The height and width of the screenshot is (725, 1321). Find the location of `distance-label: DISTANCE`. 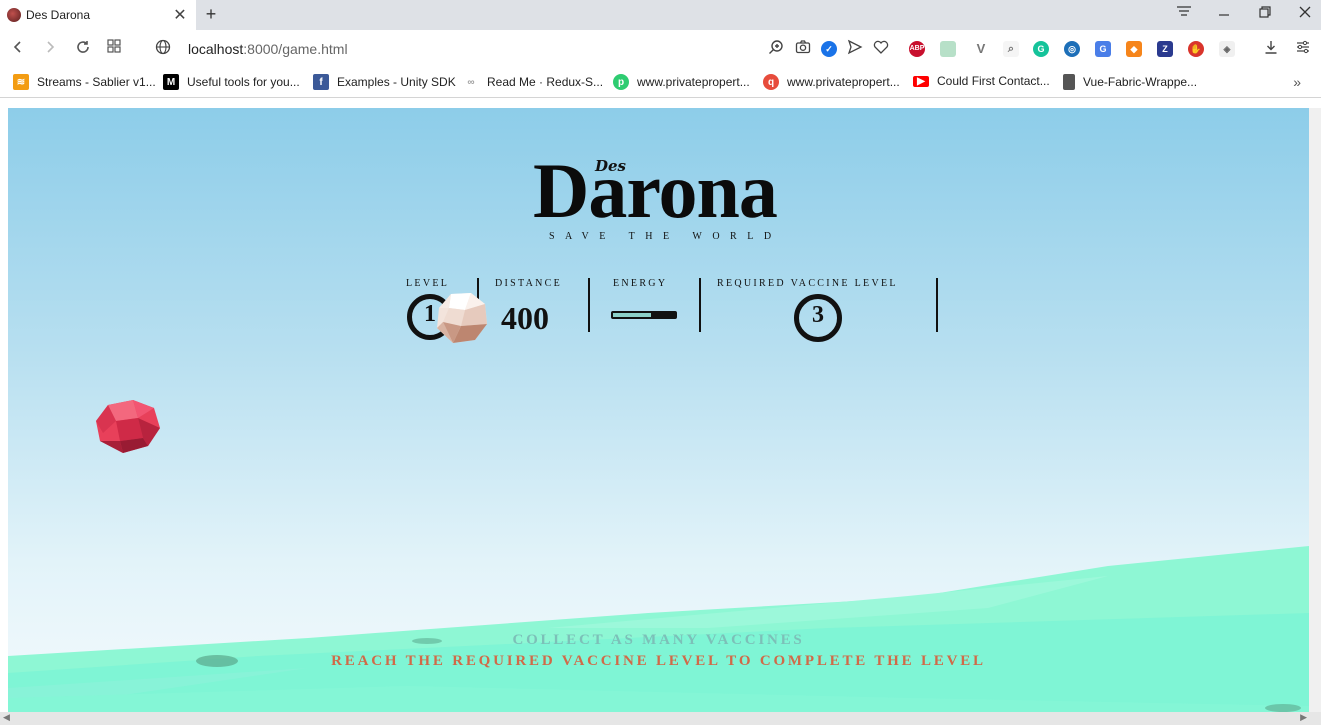

distance-label: DISTANCE is located at coordinates (529, 283).